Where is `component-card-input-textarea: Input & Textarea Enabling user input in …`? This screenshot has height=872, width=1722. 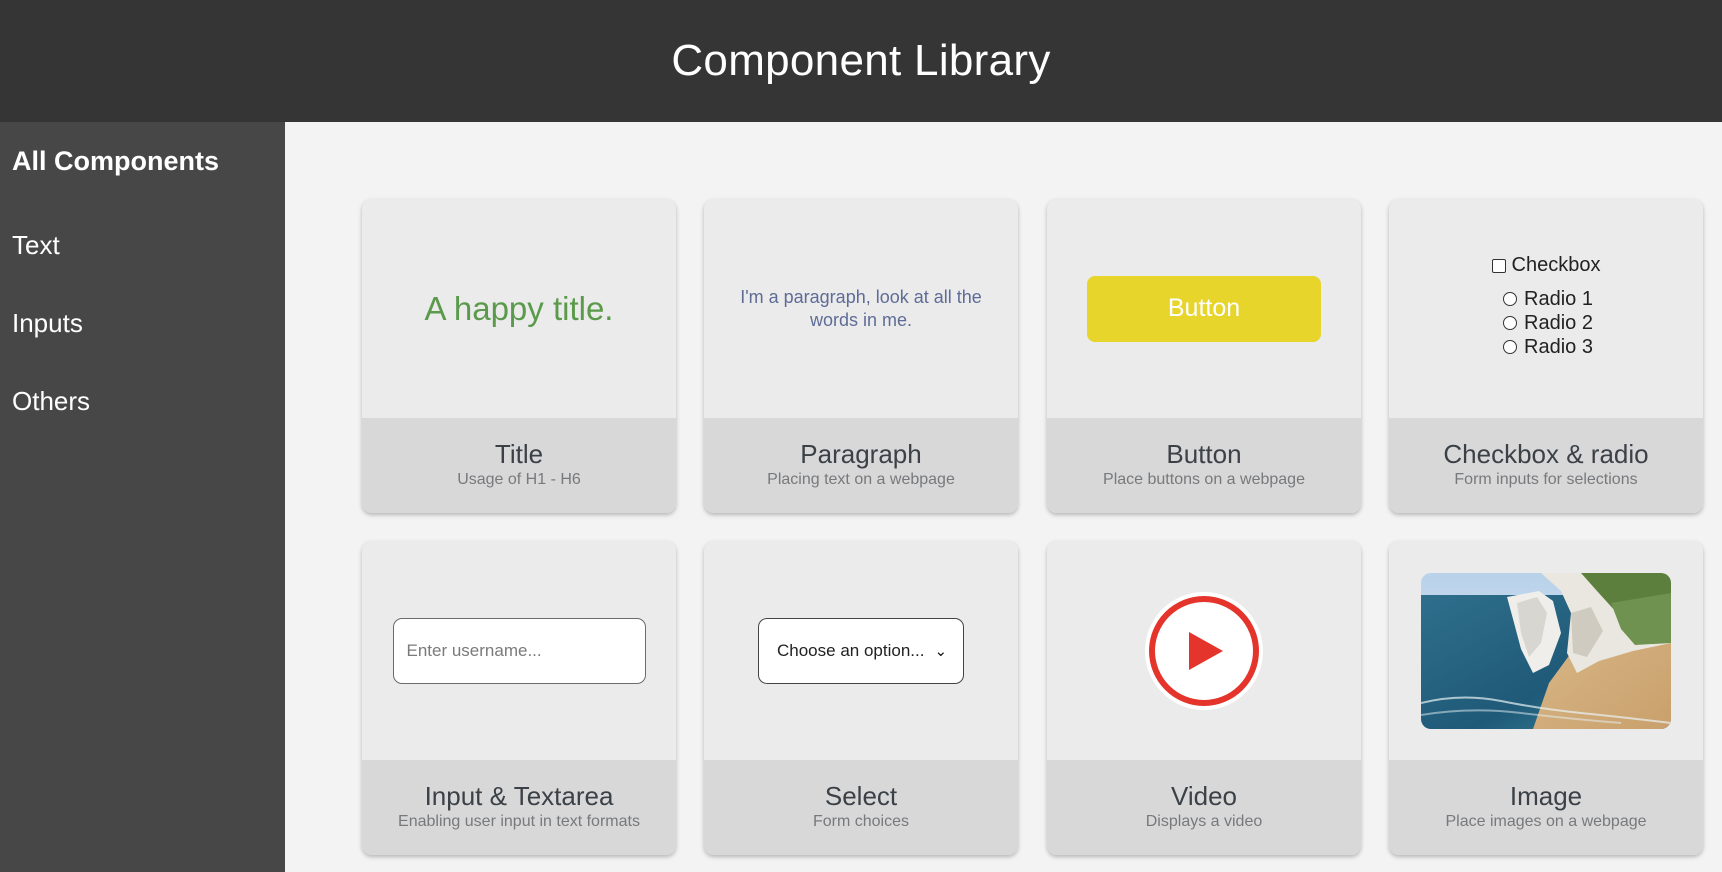
component-card-input-textarea: Input & Textarea Enabling user input in … is located at coordinates (519, 698).